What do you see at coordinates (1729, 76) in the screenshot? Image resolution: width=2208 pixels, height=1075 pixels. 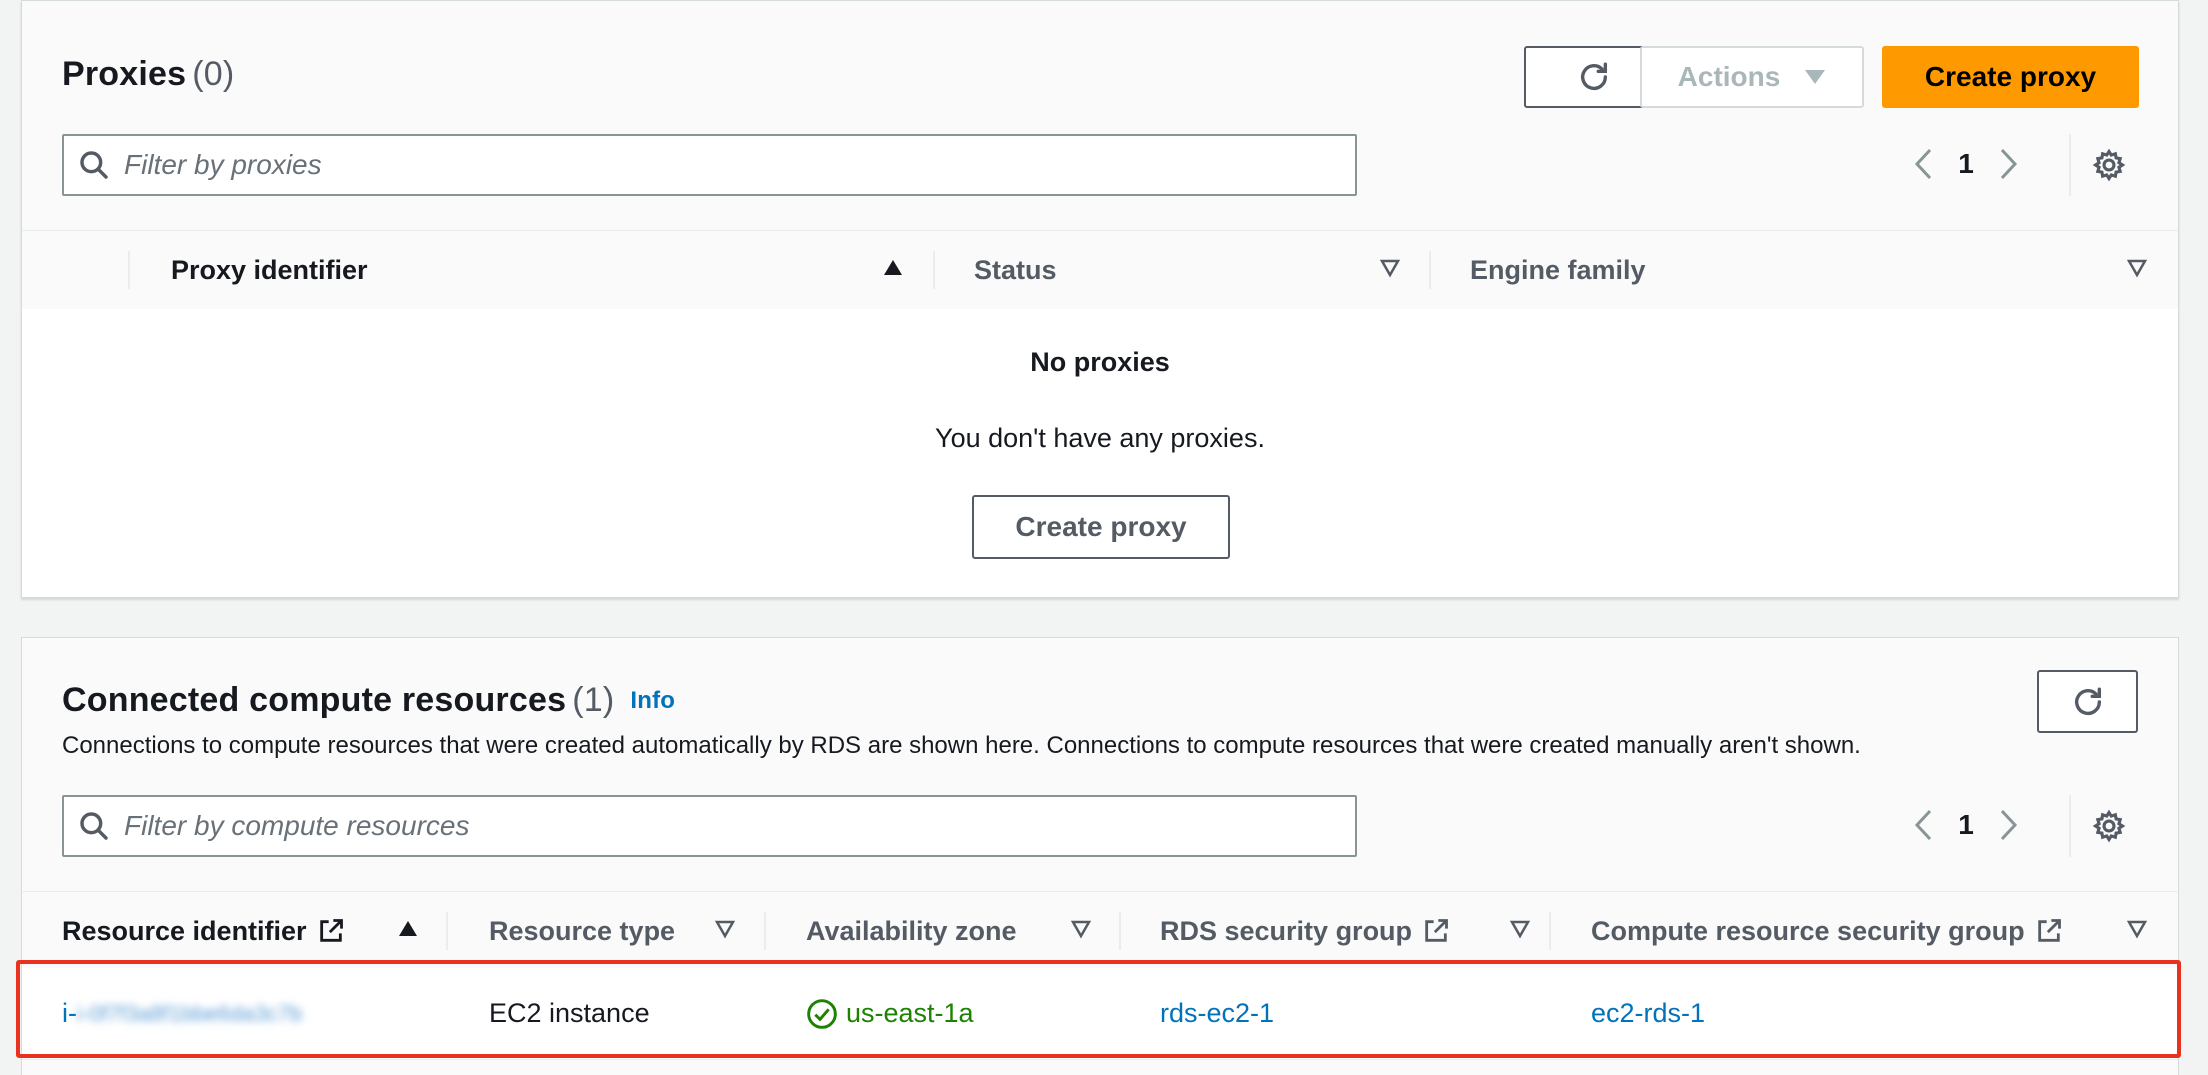 I see `actions-label: Actions` at bounding box center [1729, 76].